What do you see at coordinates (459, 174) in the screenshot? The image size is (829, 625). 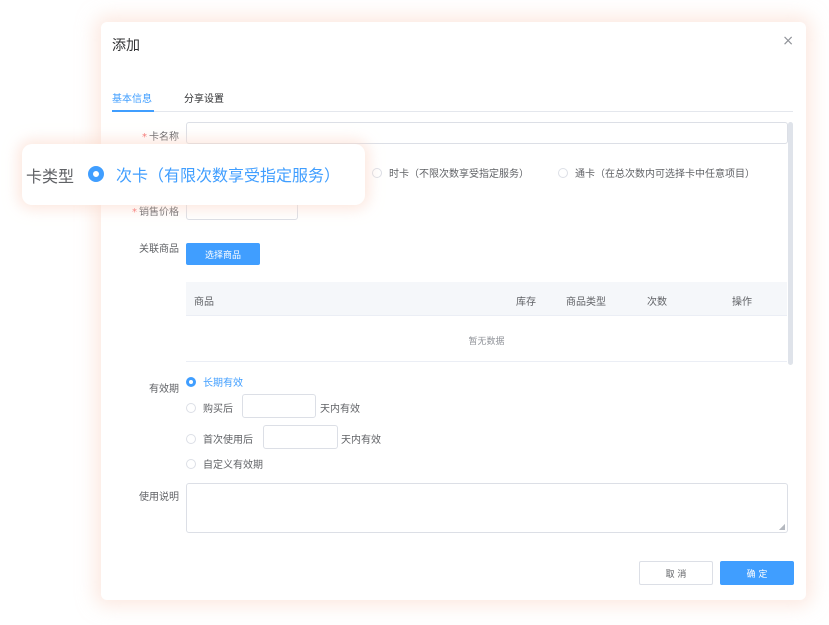 I see `radio-label: 时卡（不限次数享受指定服务）` at bounding box center [459, 174].